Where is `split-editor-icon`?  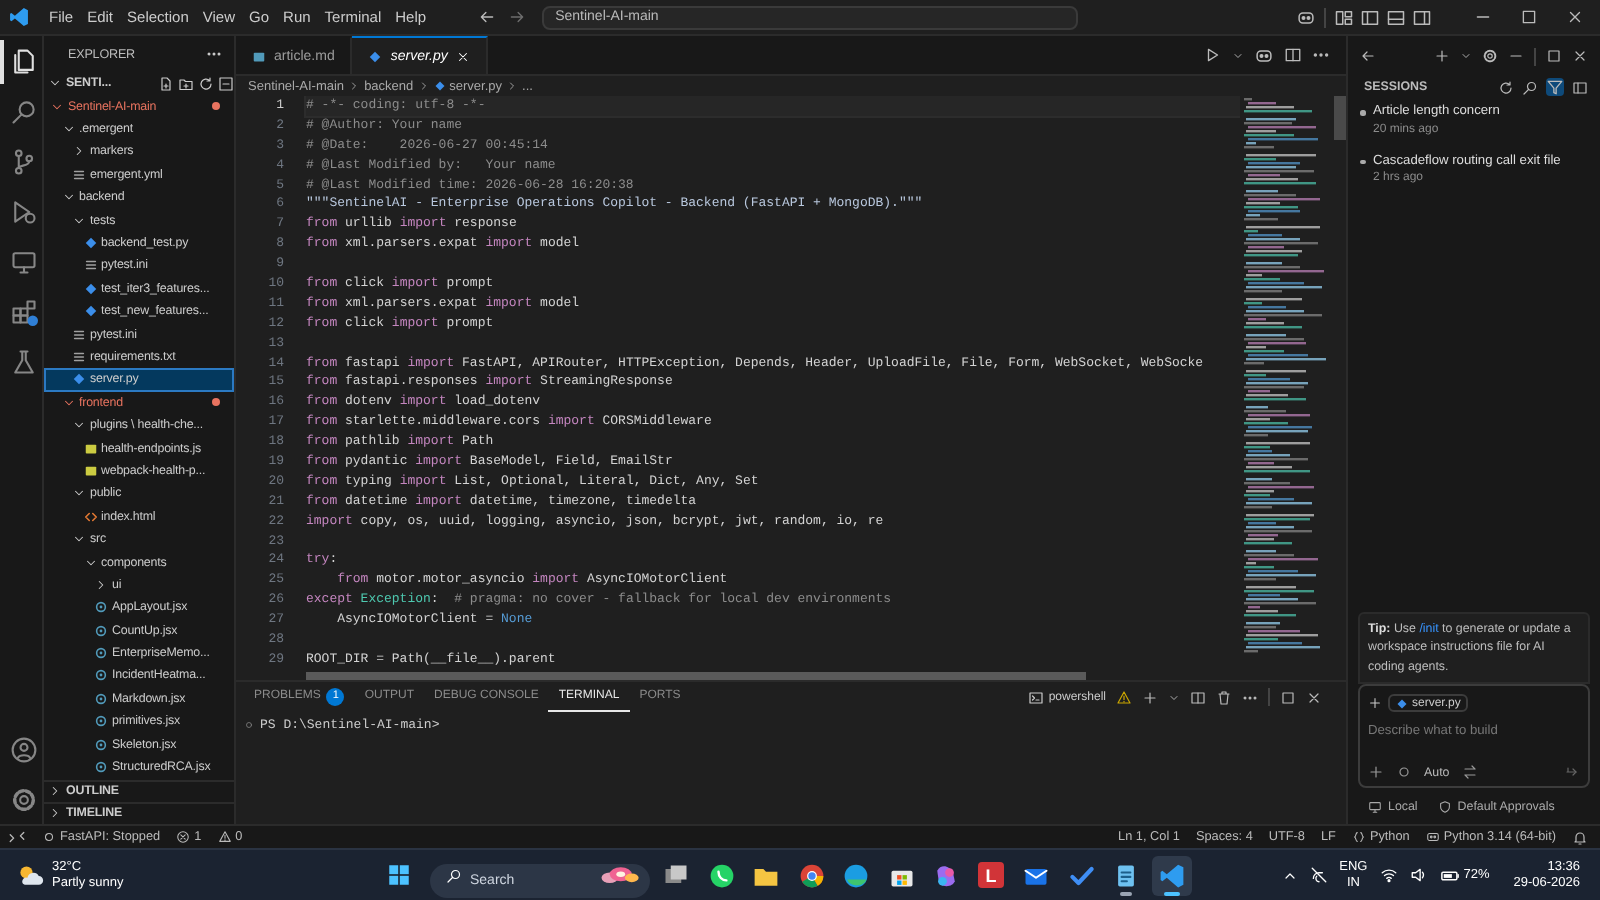 split-editor-icon is located at coordinates (1293, 55).